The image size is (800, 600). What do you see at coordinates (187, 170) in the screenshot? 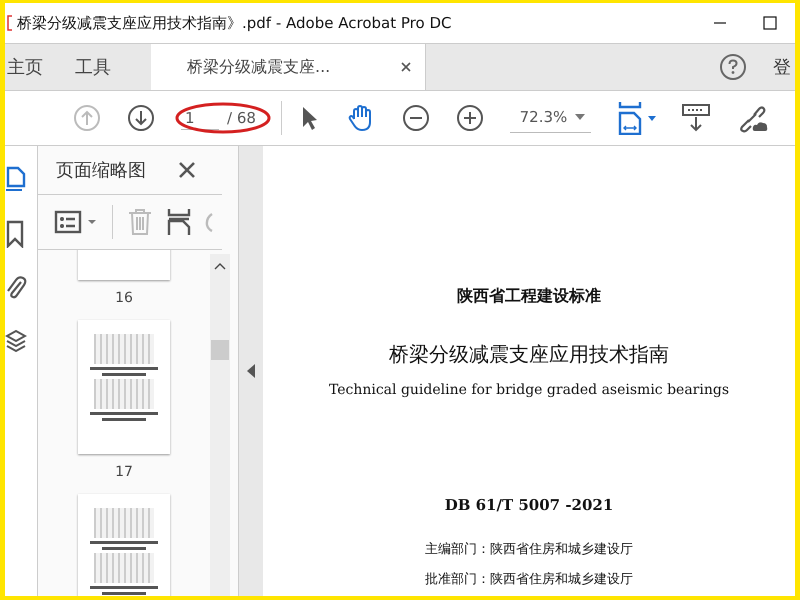
I see `close-icon` at bounding box center [187, 170].